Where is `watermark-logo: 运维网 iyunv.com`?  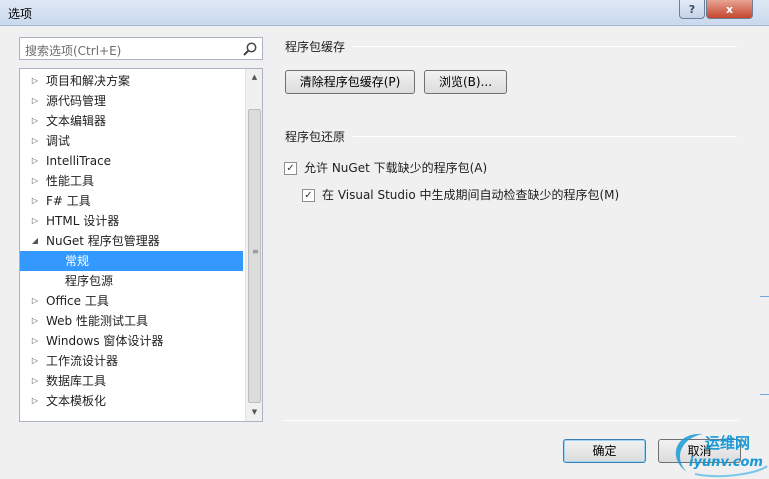 watermark-logo: 运维网 iyunv.com is located at coordinates (717, 453).